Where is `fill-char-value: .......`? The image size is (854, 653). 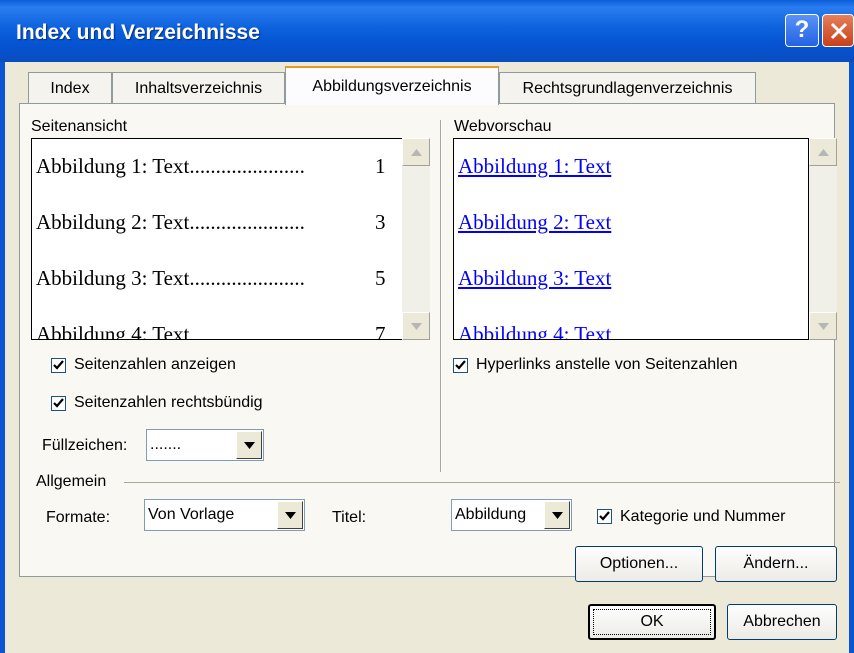
fill-char-value: ....... is located at coordinates (166, 444).